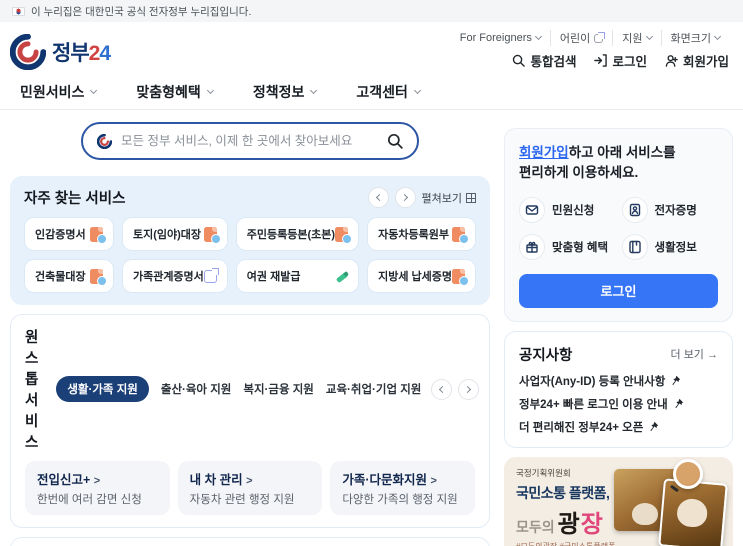 Image resolution: width=743 pixels, height=546 pixels. I want to click on onestop-card-family-multicultural: 가족·다문화지원 > 다양한 가족의 행정 지원, so click(403, 488).